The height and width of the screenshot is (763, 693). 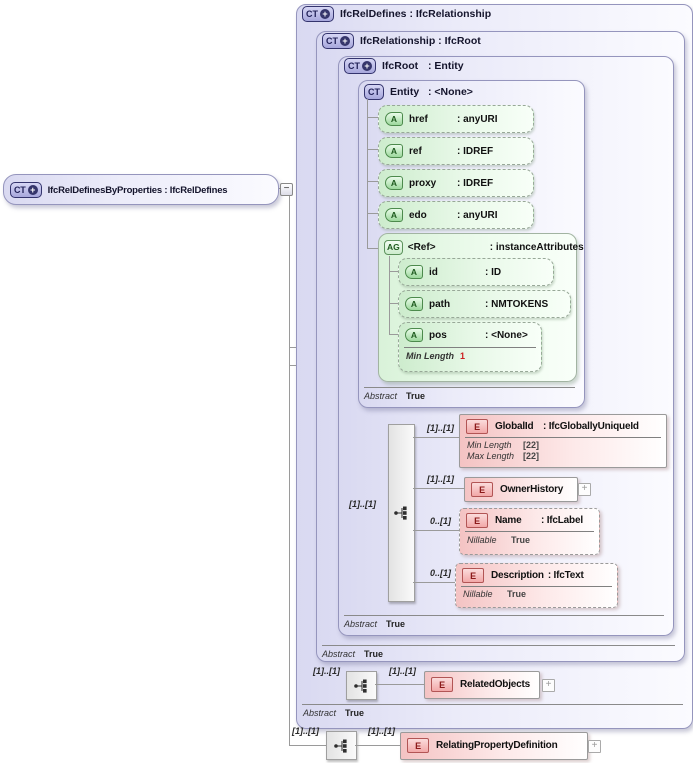 What do you see at coordinates (418, 92) in the screenshot?
I see `type-header-entity: CT Entity: <None>` at bounding box center [418, 92].